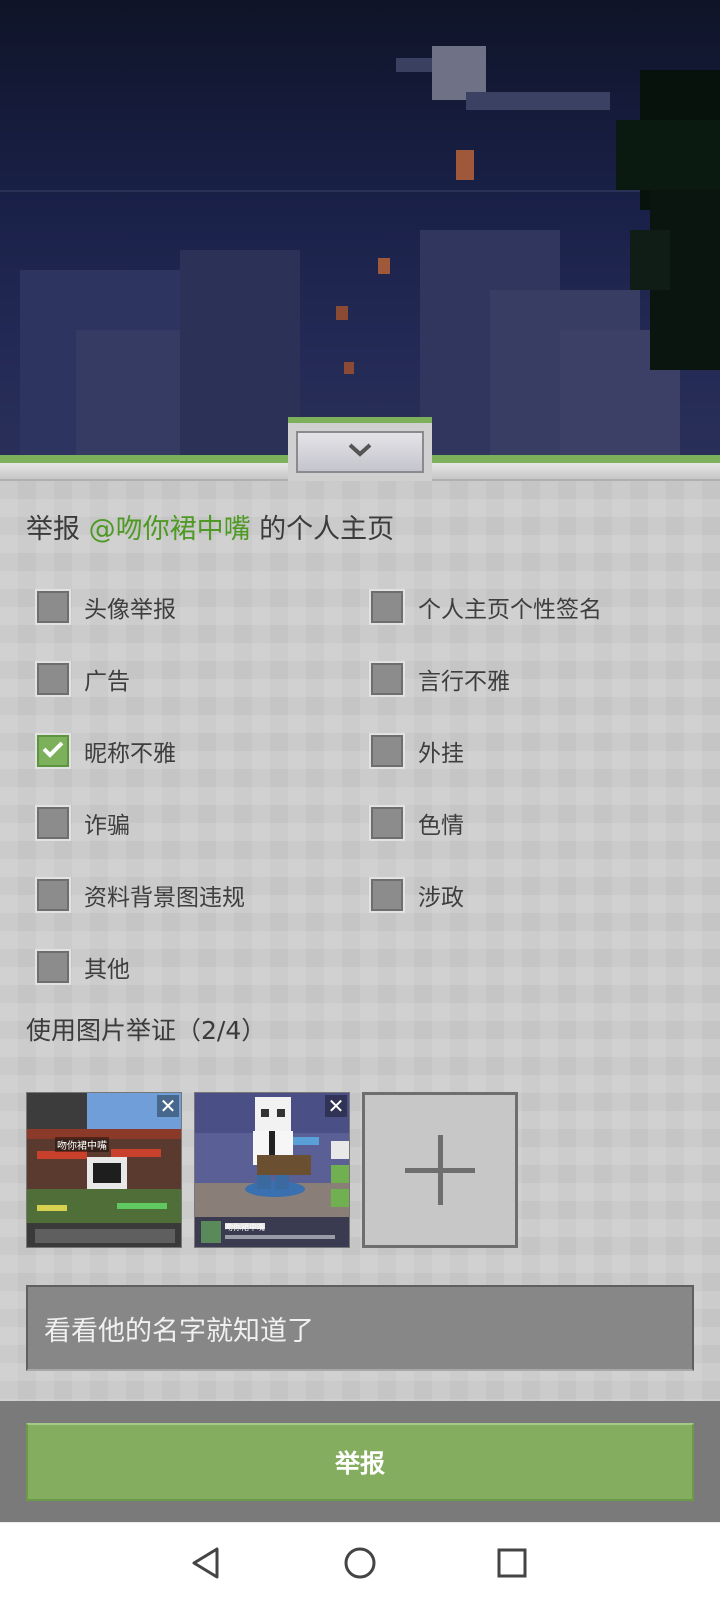 The image size is (720, 1600). I want to click on option-cheat: 外挂, so click(416, 751).